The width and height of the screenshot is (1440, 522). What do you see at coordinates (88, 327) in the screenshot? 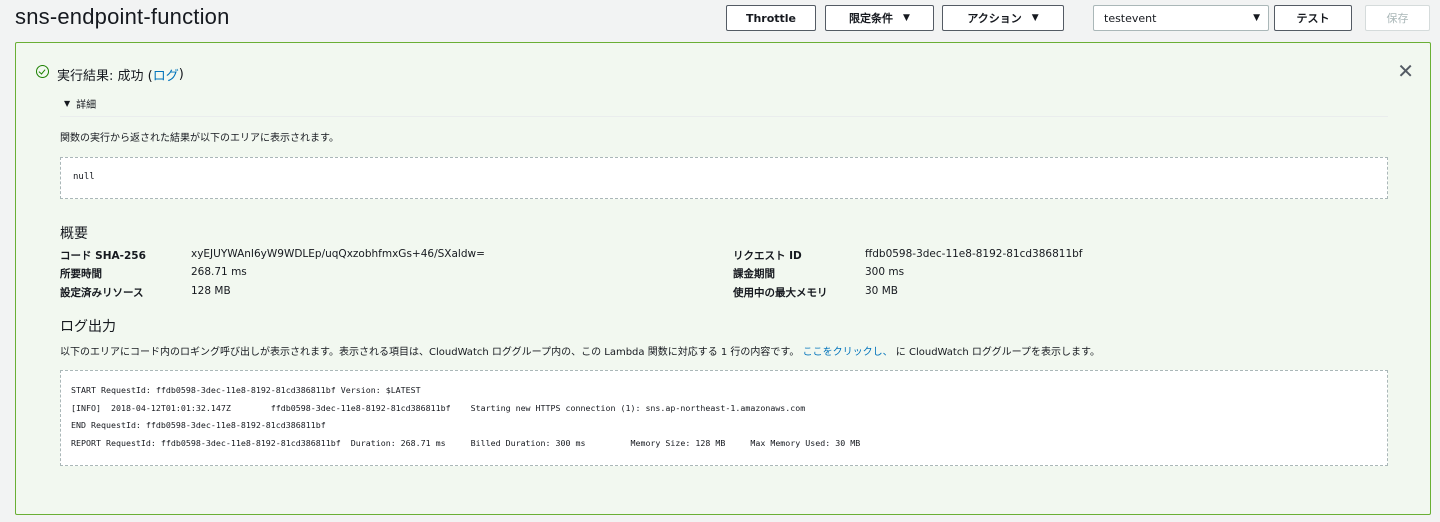
I see `log-output-title: ログ出力` at bounding box center [88, 327].